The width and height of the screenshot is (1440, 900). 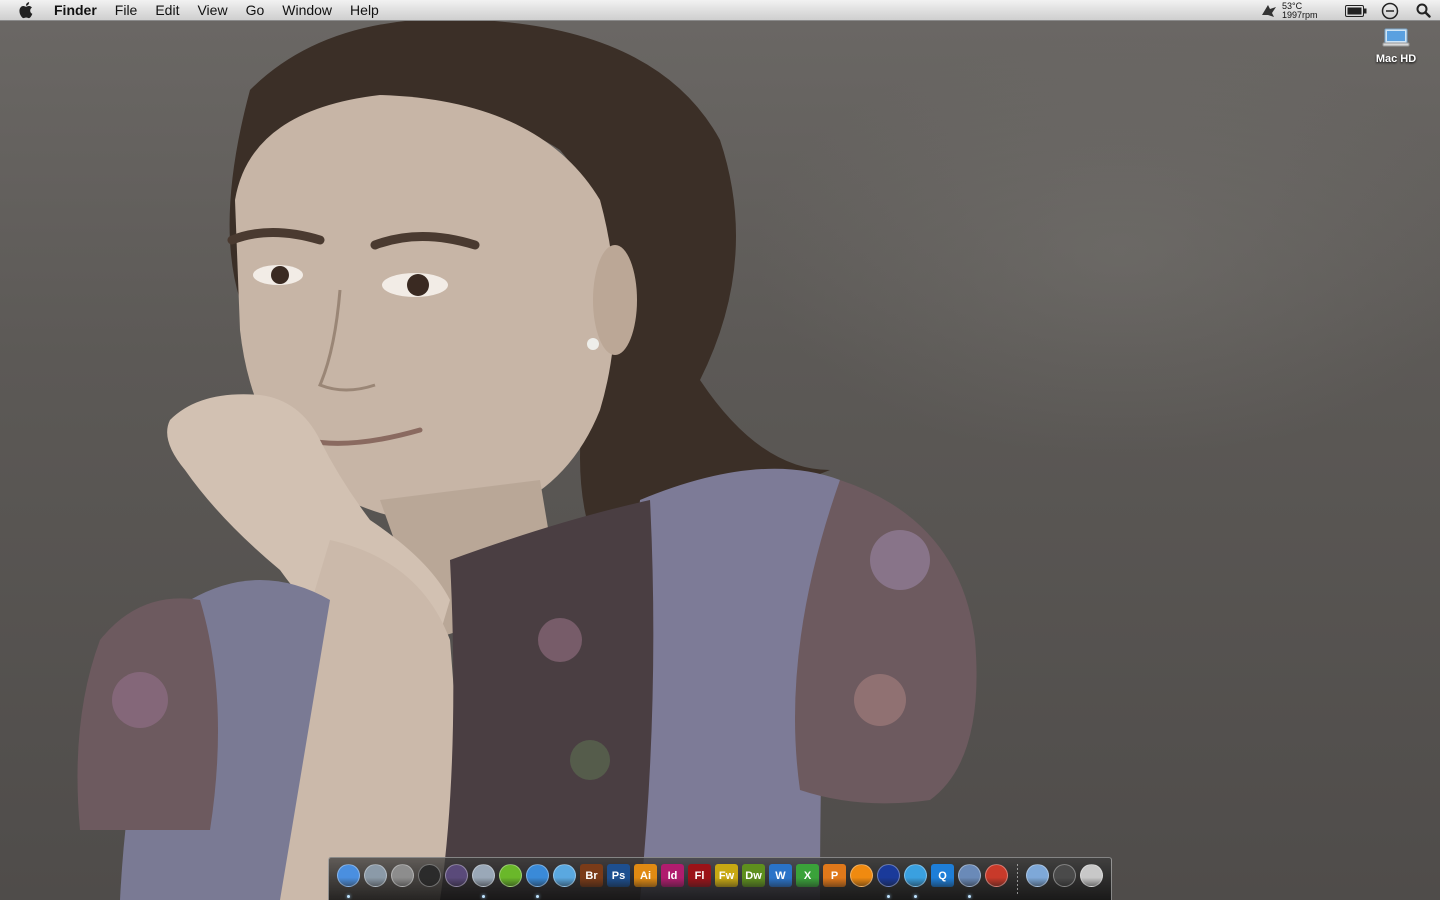 I want to click on illustrator-icon: Ai, so click(x=645, y=875).